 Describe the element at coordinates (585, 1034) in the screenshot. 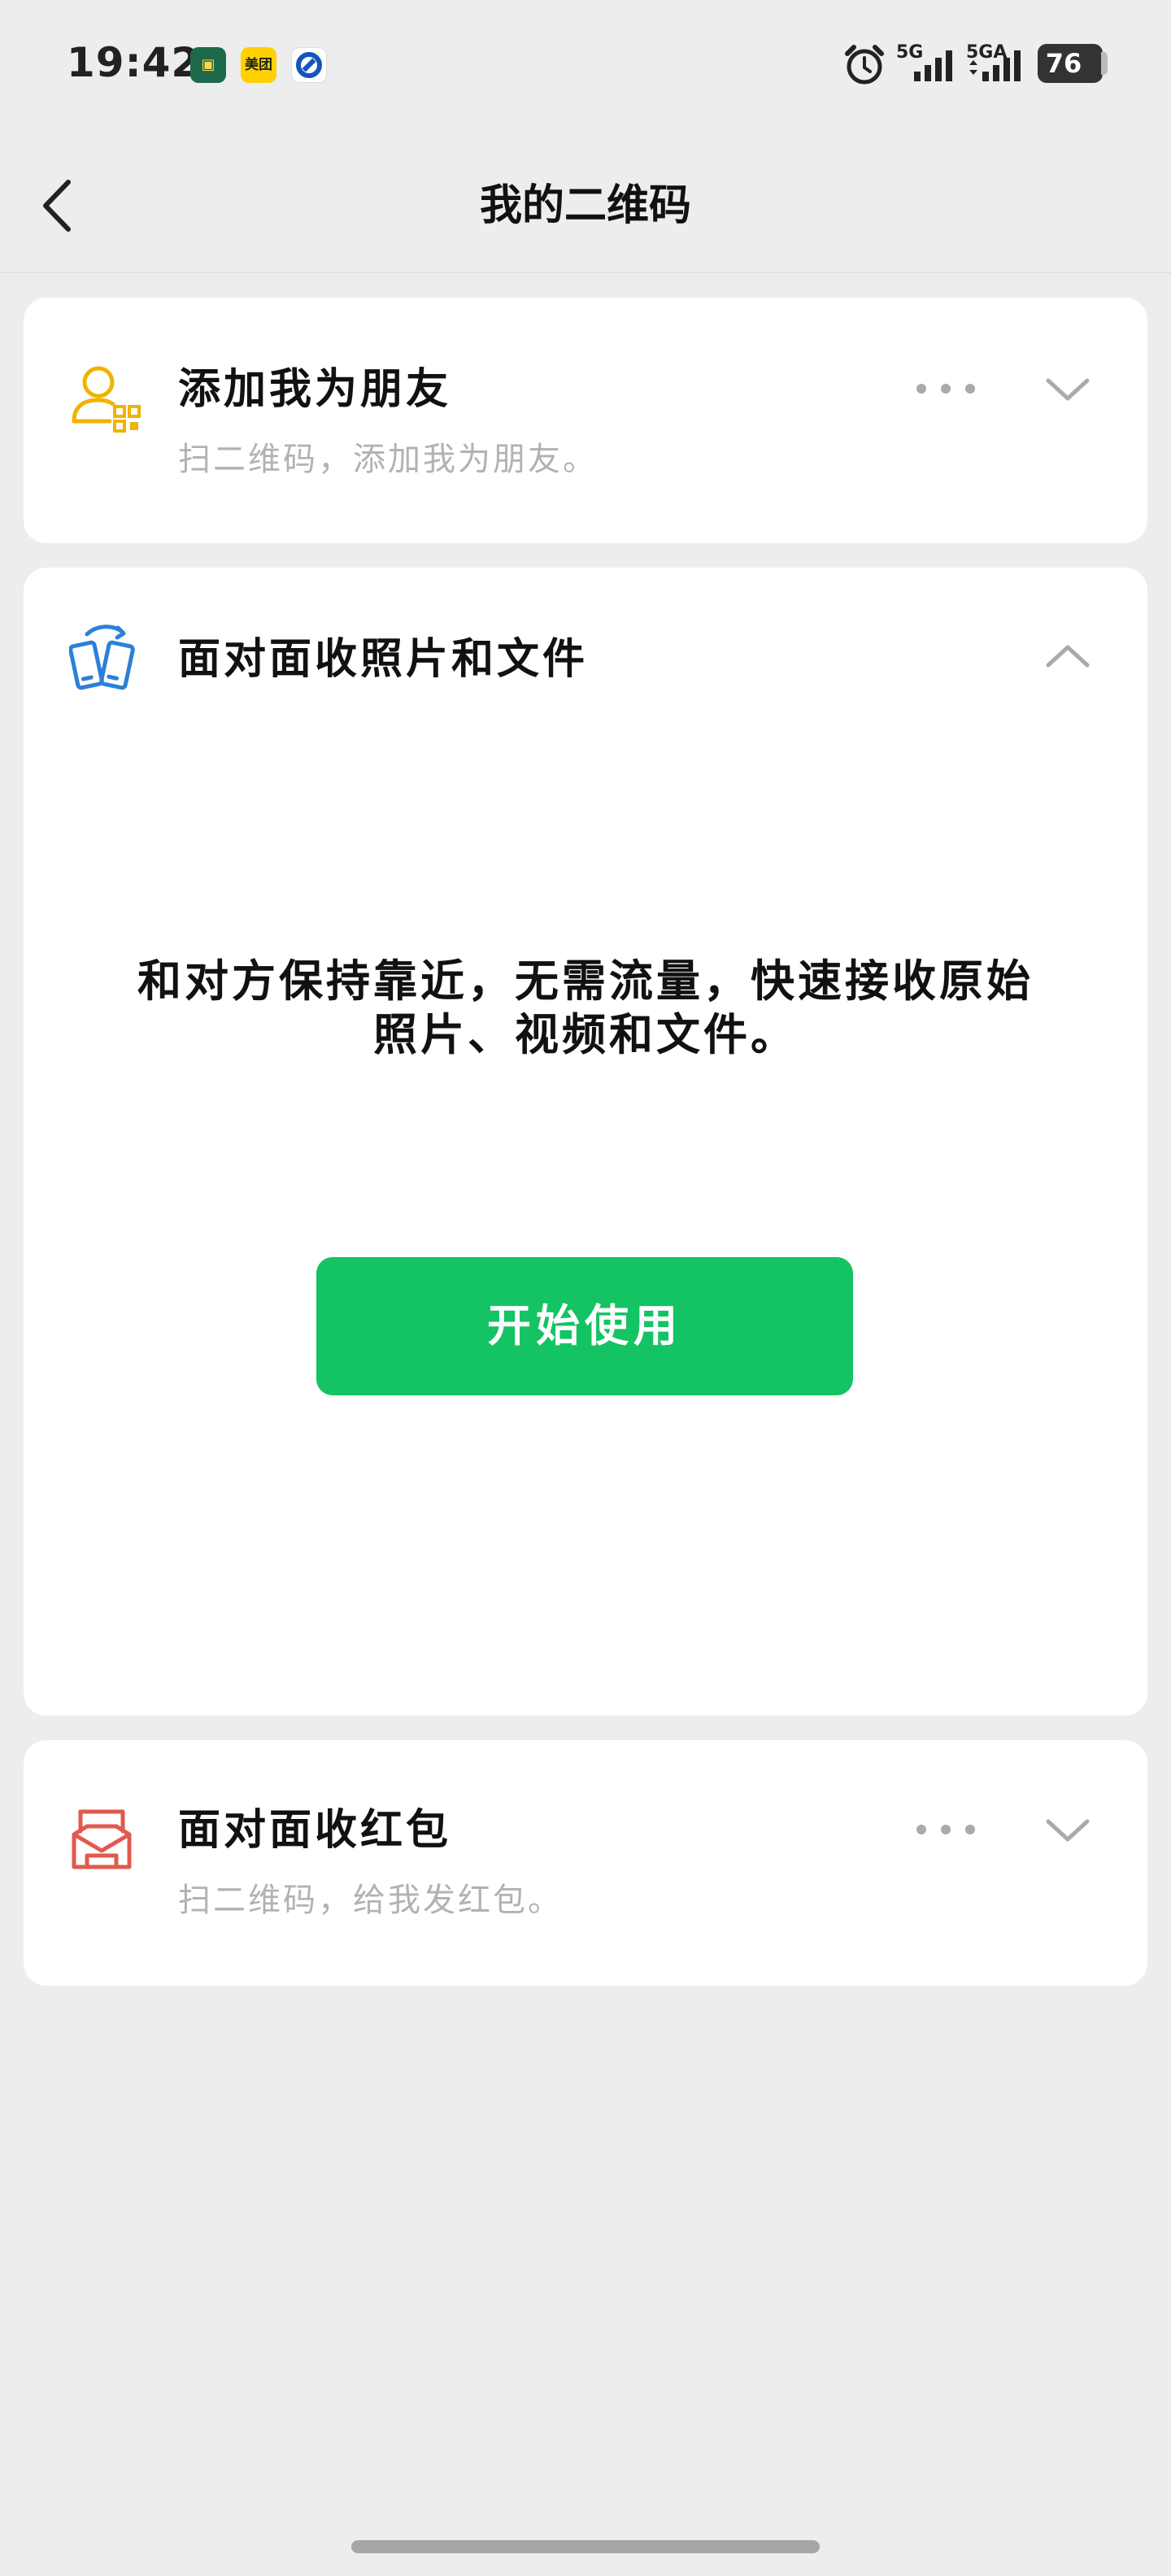

I see `receive-files-description-line2: 照片、视频和文件。` at that location.